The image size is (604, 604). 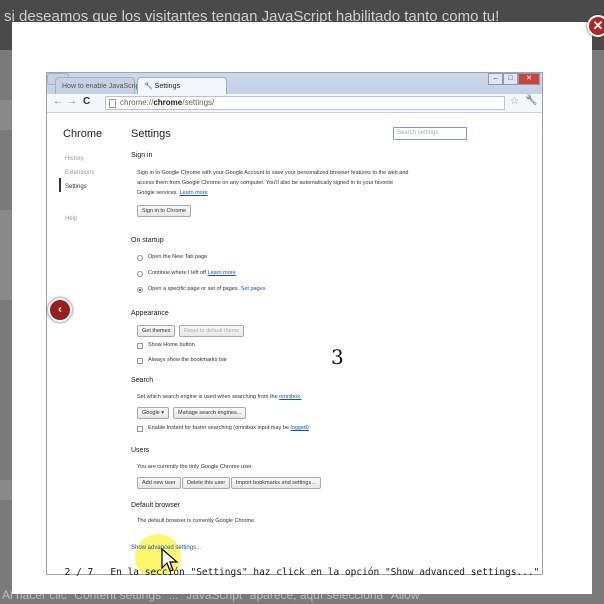 I want to click on url-host: chrome, so click(x=168, y=102).